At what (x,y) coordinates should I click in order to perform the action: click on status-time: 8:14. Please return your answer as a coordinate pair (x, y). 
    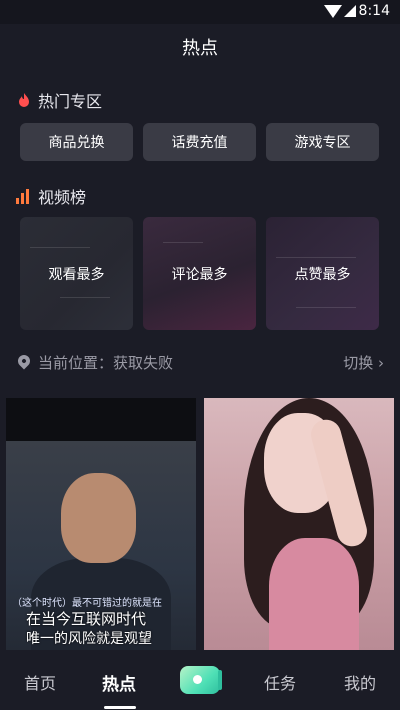
    Looking at the image, I should click on (374, 11).